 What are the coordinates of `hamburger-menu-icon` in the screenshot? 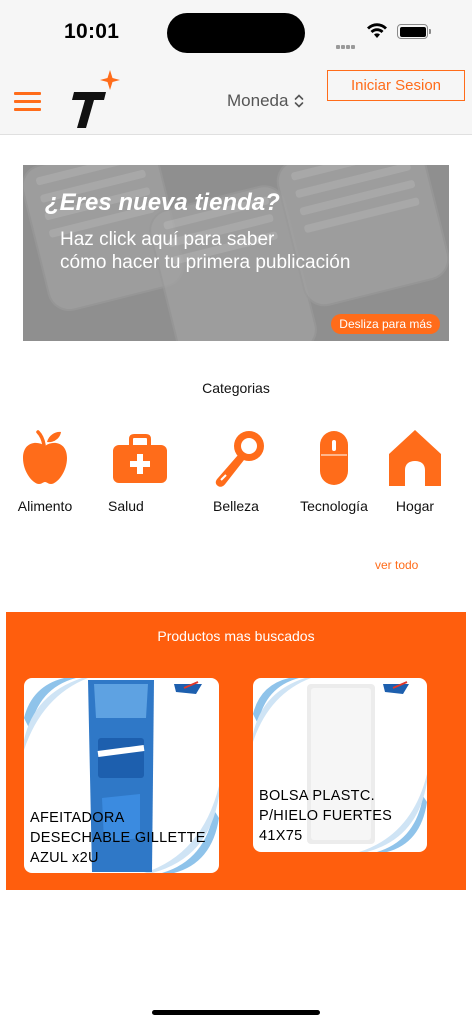 It's located at (27, 101).